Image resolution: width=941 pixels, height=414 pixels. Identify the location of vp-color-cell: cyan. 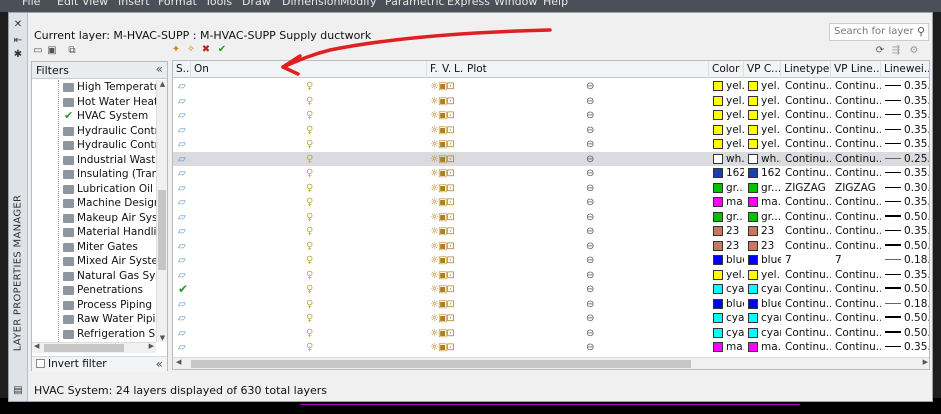
(763, 318).